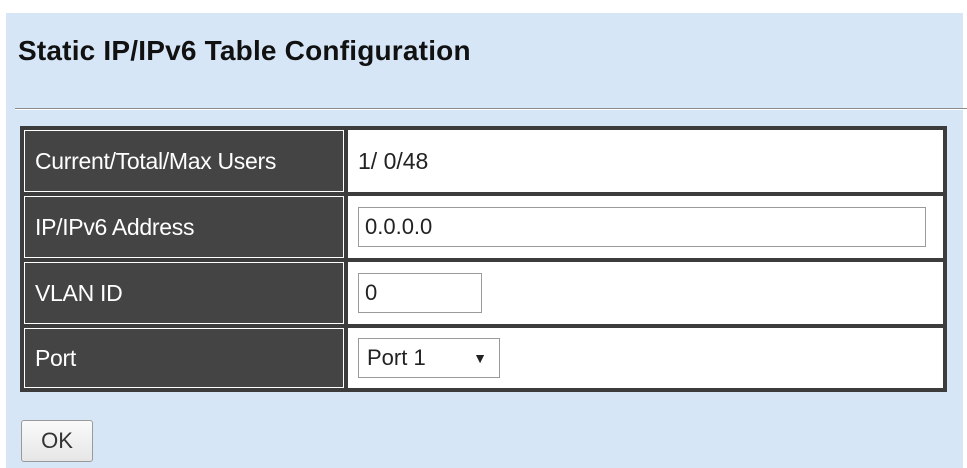 The image size is (967, 468). I want to click on page-title: Static IP/IPv6 Table Configuration, so click(244, 50).